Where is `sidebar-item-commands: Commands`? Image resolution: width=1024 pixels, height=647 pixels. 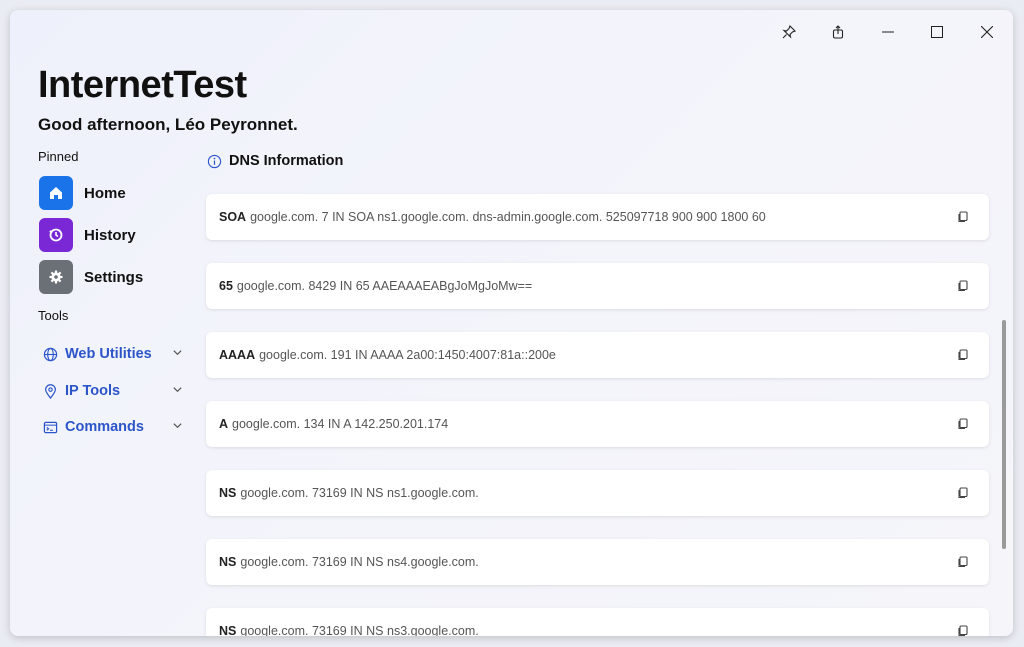
sidebar-item-commands: Commands is located at coordinates (113, 427).